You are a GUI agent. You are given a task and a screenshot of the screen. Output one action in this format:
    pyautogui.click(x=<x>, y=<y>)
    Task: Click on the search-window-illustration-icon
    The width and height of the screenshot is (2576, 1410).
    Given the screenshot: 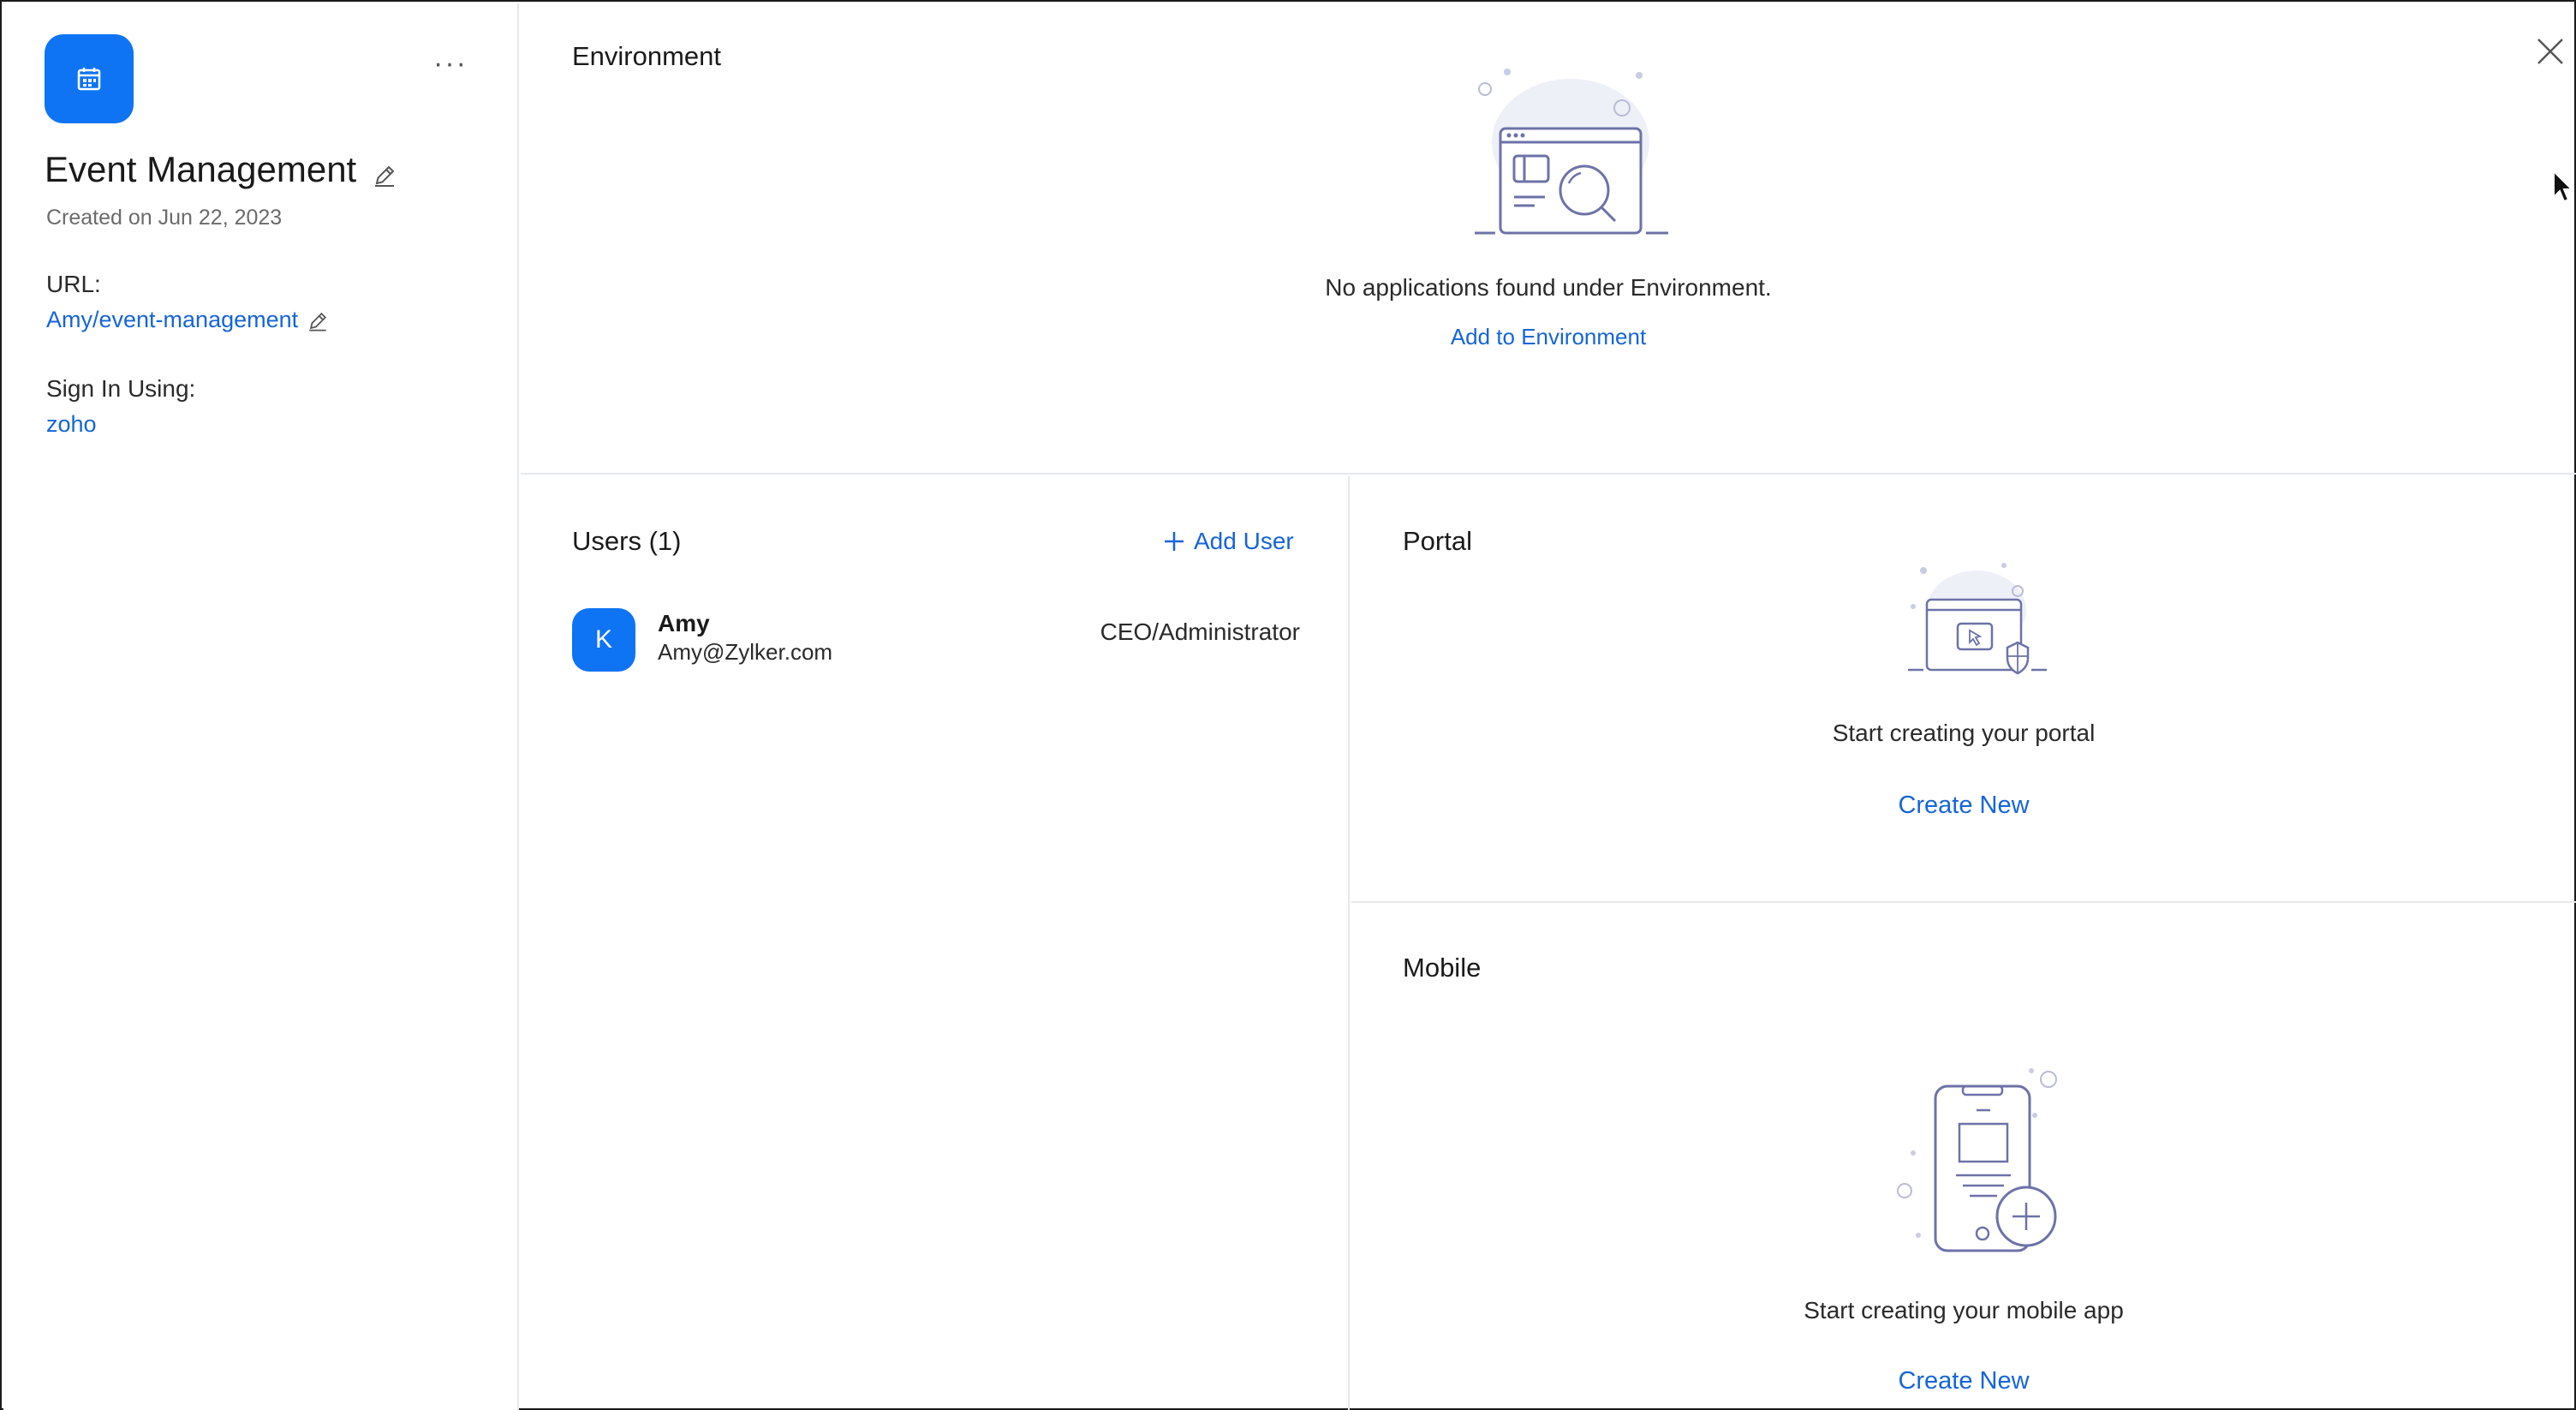 What is the action you would take?
    pyautogui.click(x=1571, y=152)
    